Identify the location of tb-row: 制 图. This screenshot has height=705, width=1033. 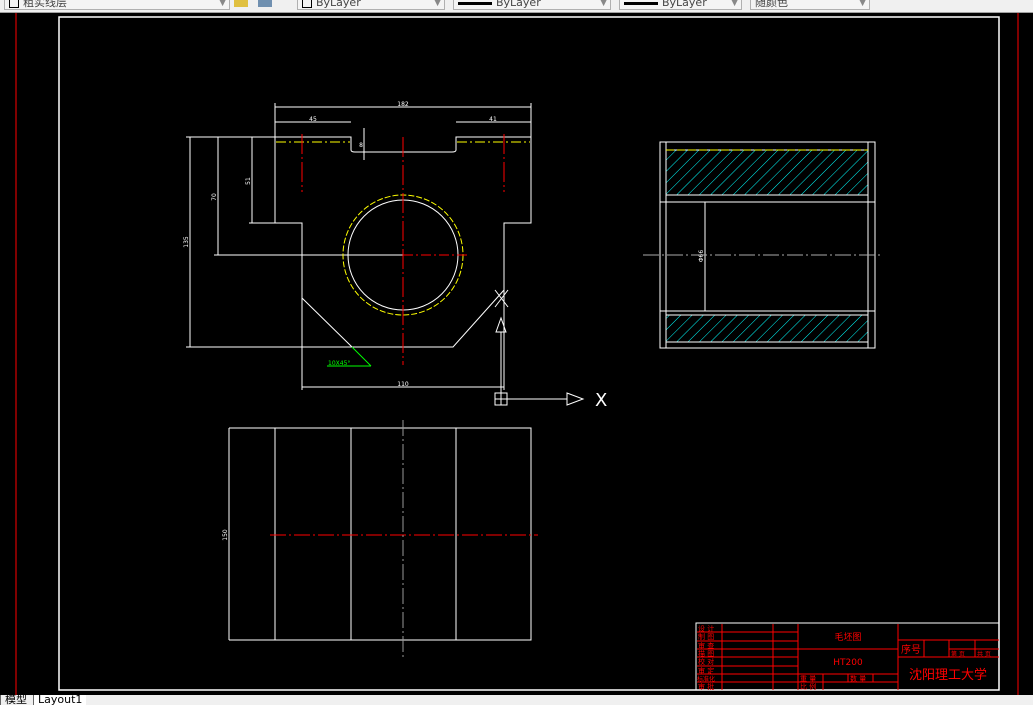
(706, 636).